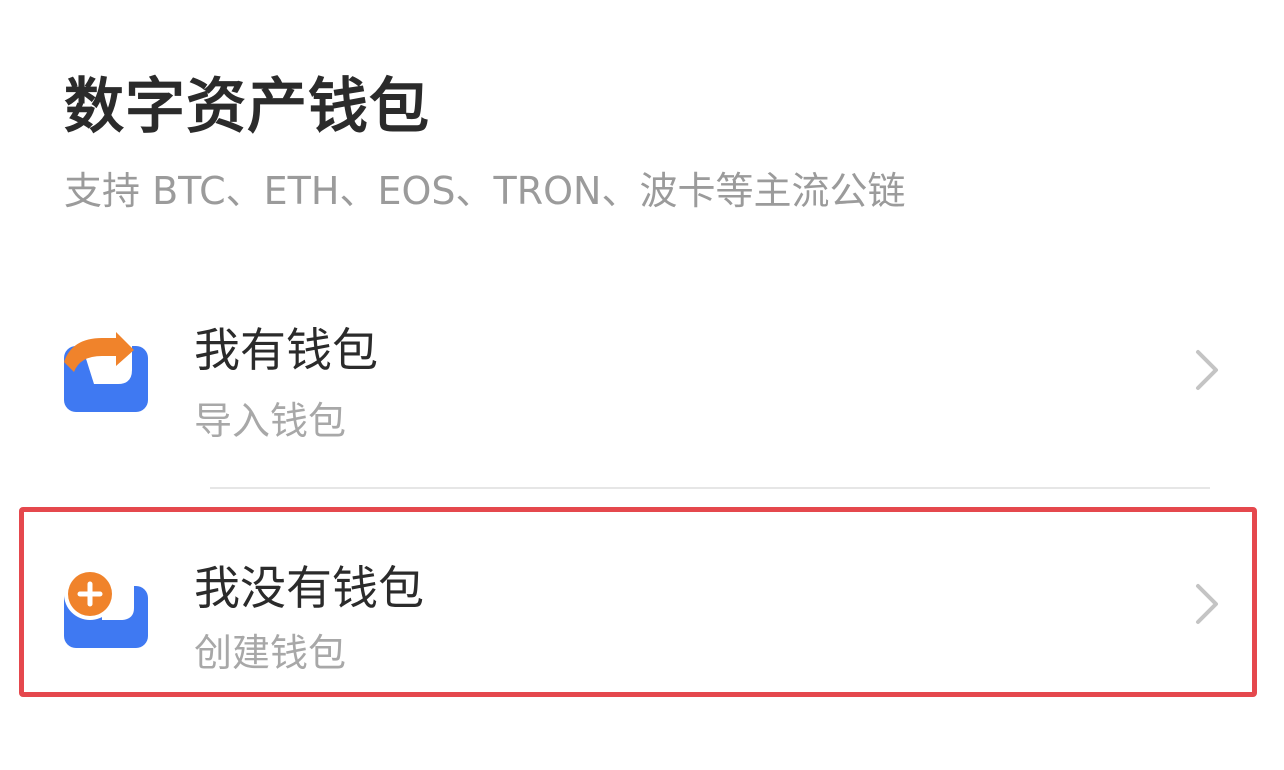  What do you see at coordinates (485, 191) in the screenshot?
I see `page-subtitle: 支持 BTC、ETH、EOS、TRON、波卡等主流公链` at bounding box center [485, 191].